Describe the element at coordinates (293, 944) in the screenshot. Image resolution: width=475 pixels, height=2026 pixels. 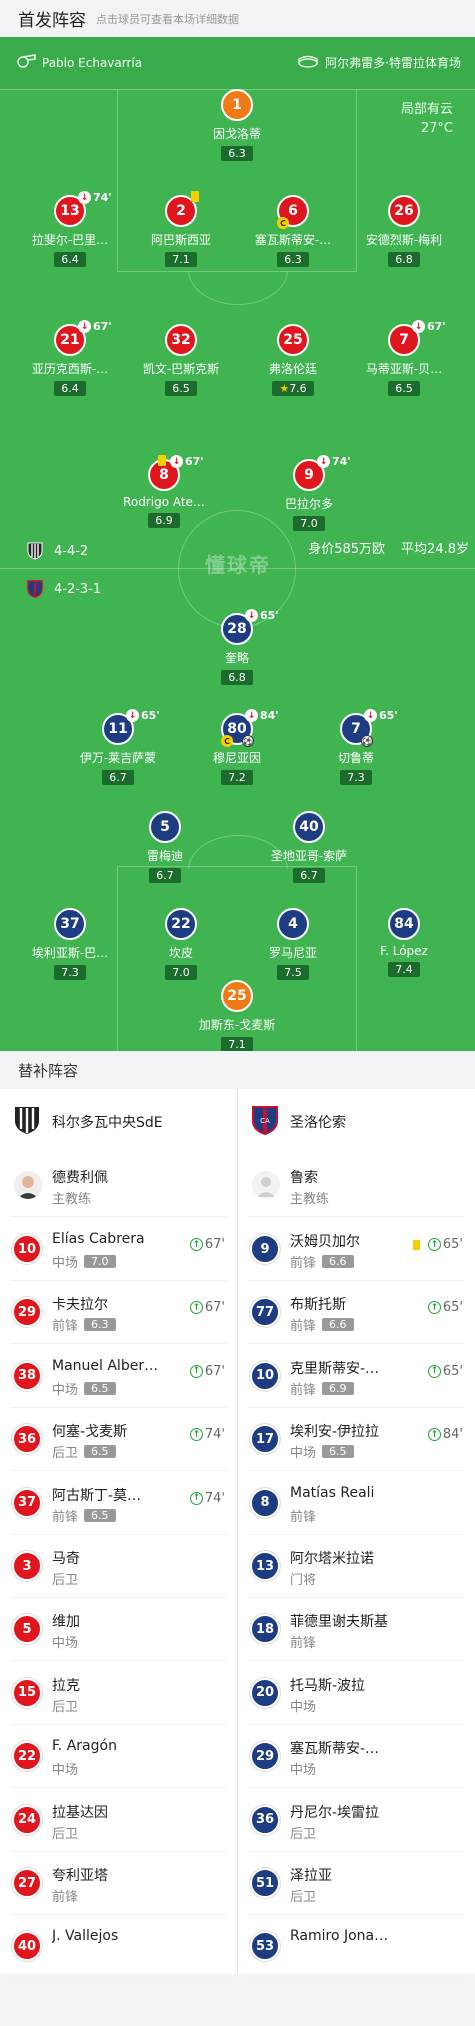
I see `away-player-4: 4 罗马尼亚 7.5` at that location.